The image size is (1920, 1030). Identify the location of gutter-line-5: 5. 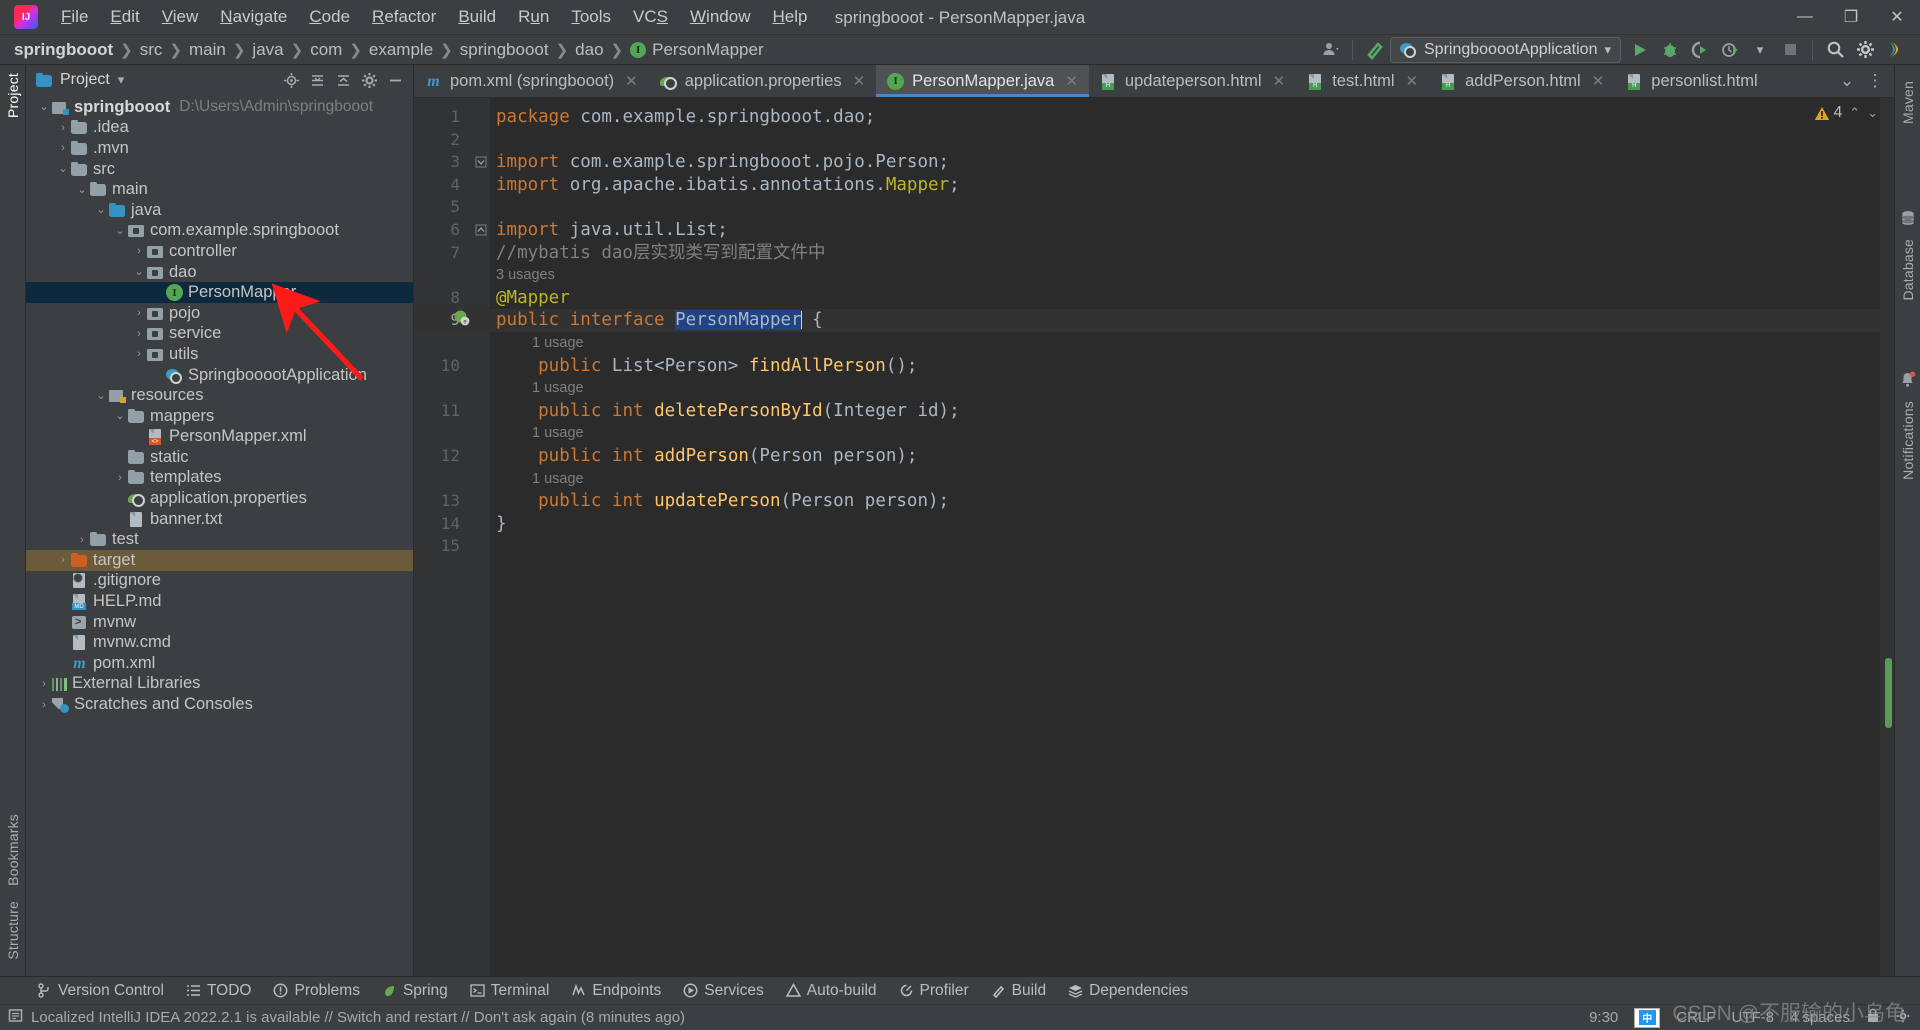
(444, 207).